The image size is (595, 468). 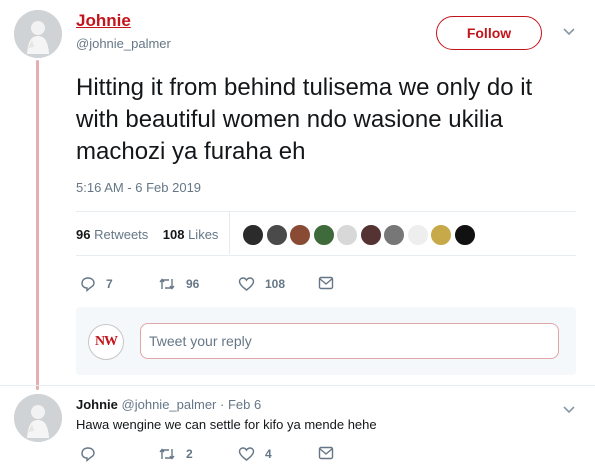 What do you see at coordinates (203, 234) in the screenshot?
I see `likes-label: Likes` at bounding box center [203, 234].